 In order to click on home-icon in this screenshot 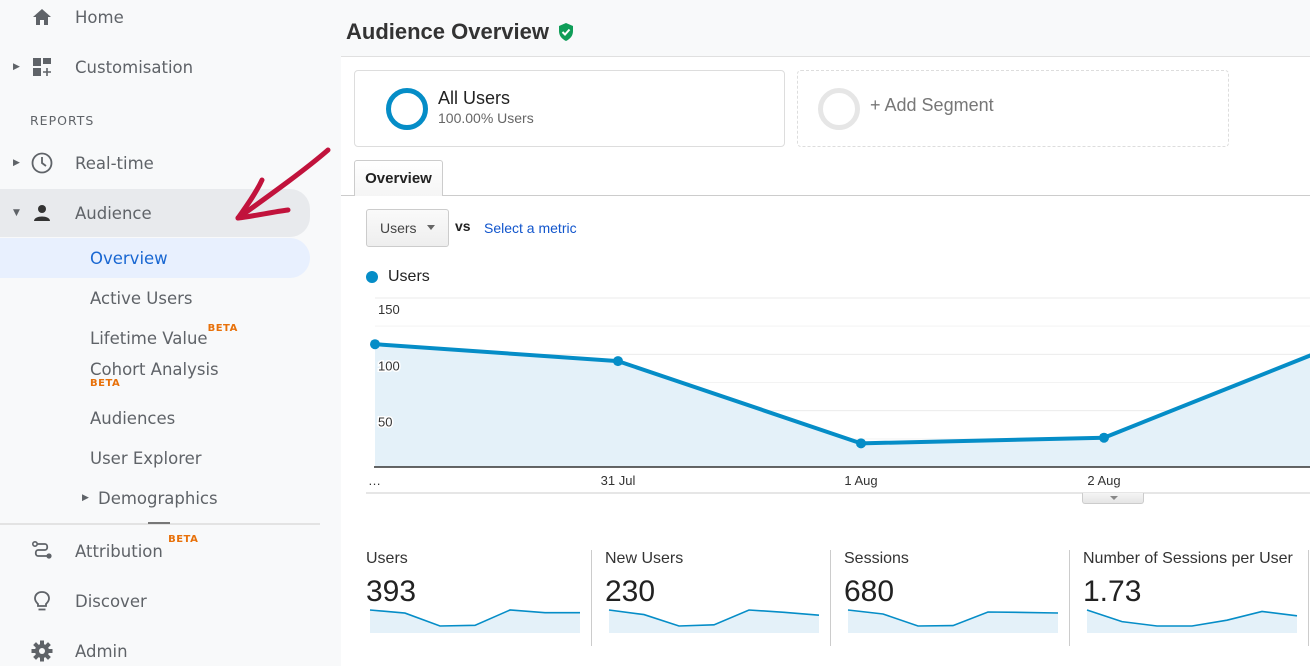, I will do `click(42, 17)`.